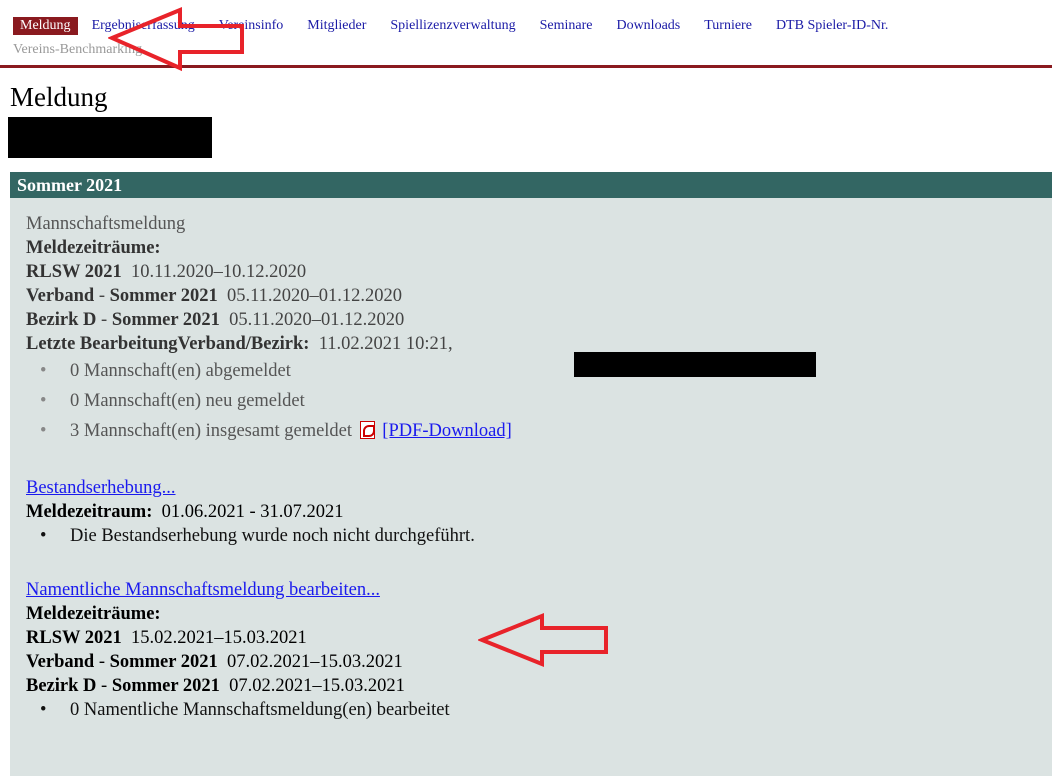 The image size is (1052, 776). I want to click on list-item: 0 Mannschaft(en) neu gemeldet, so click(269, 401).